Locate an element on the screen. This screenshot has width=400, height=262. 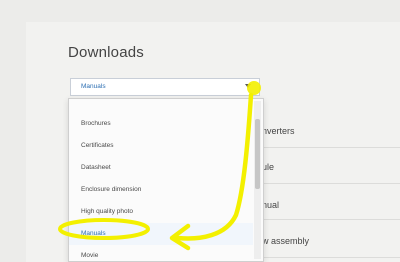
select-value: Manuals is located at coordinates (93, 86).